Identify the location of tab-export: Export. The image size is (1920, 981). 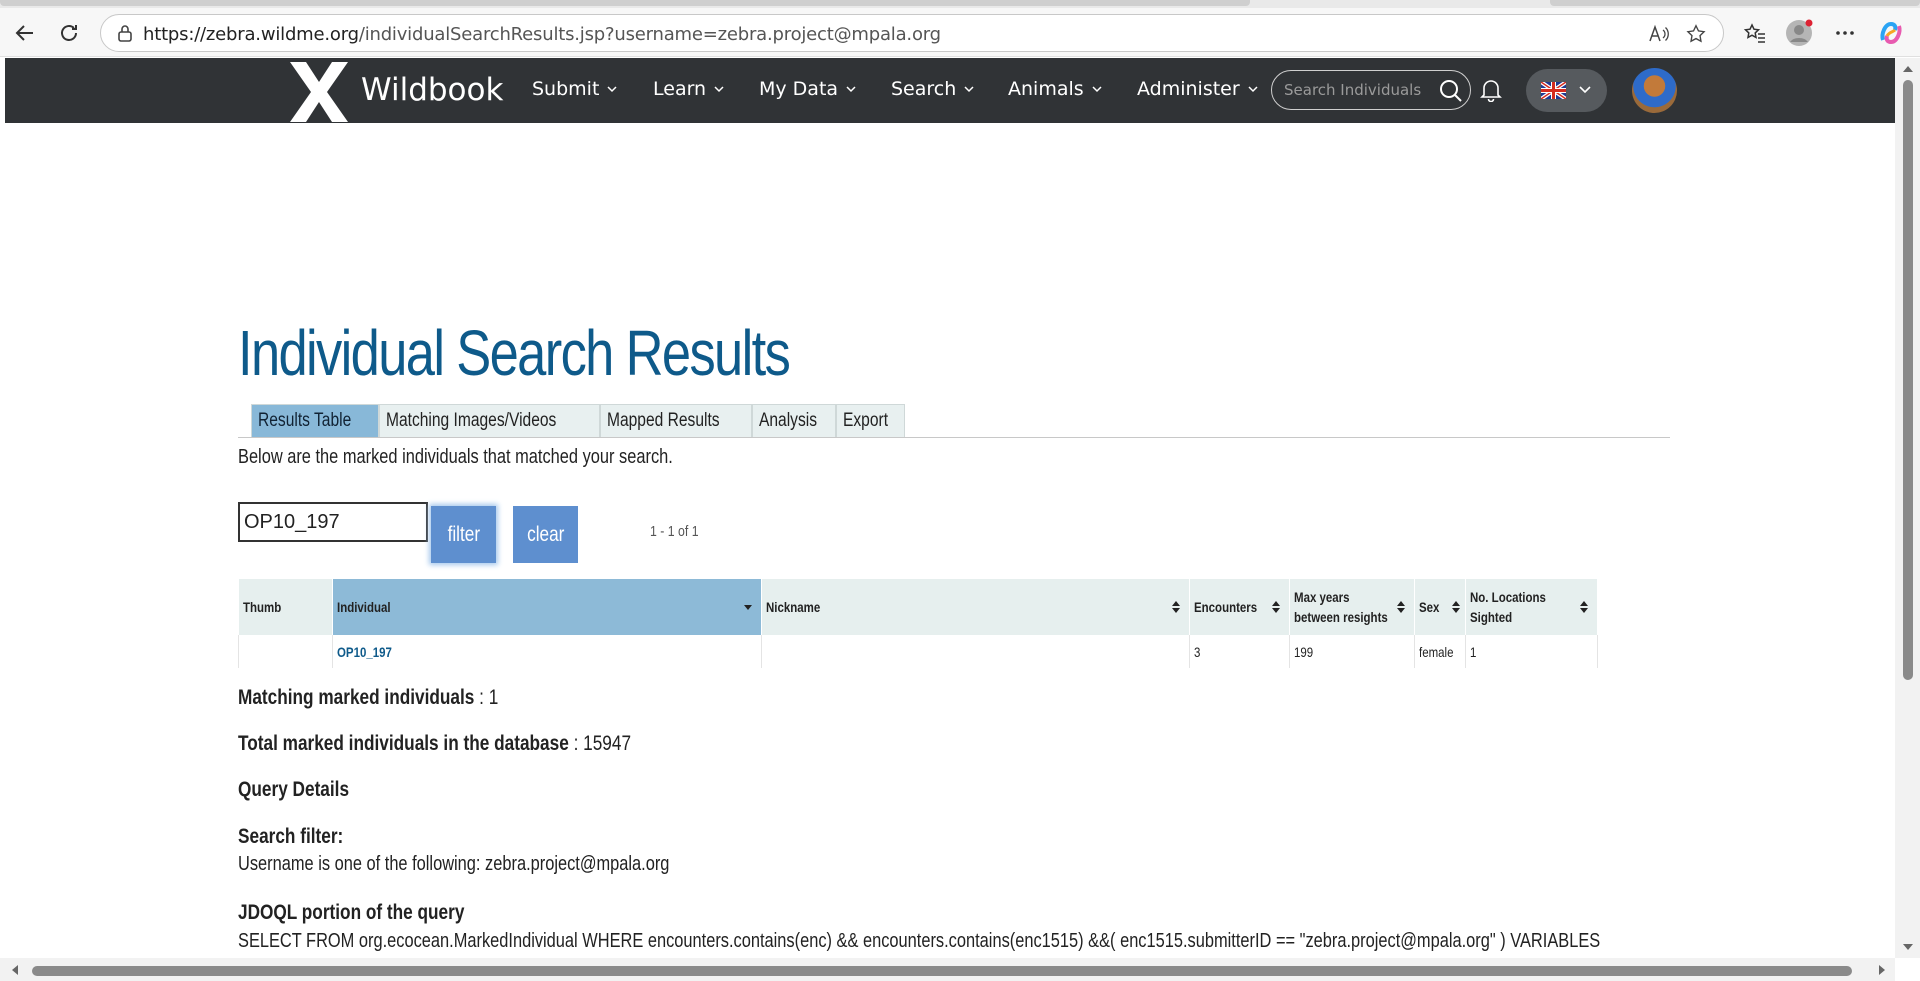
(871, 420).